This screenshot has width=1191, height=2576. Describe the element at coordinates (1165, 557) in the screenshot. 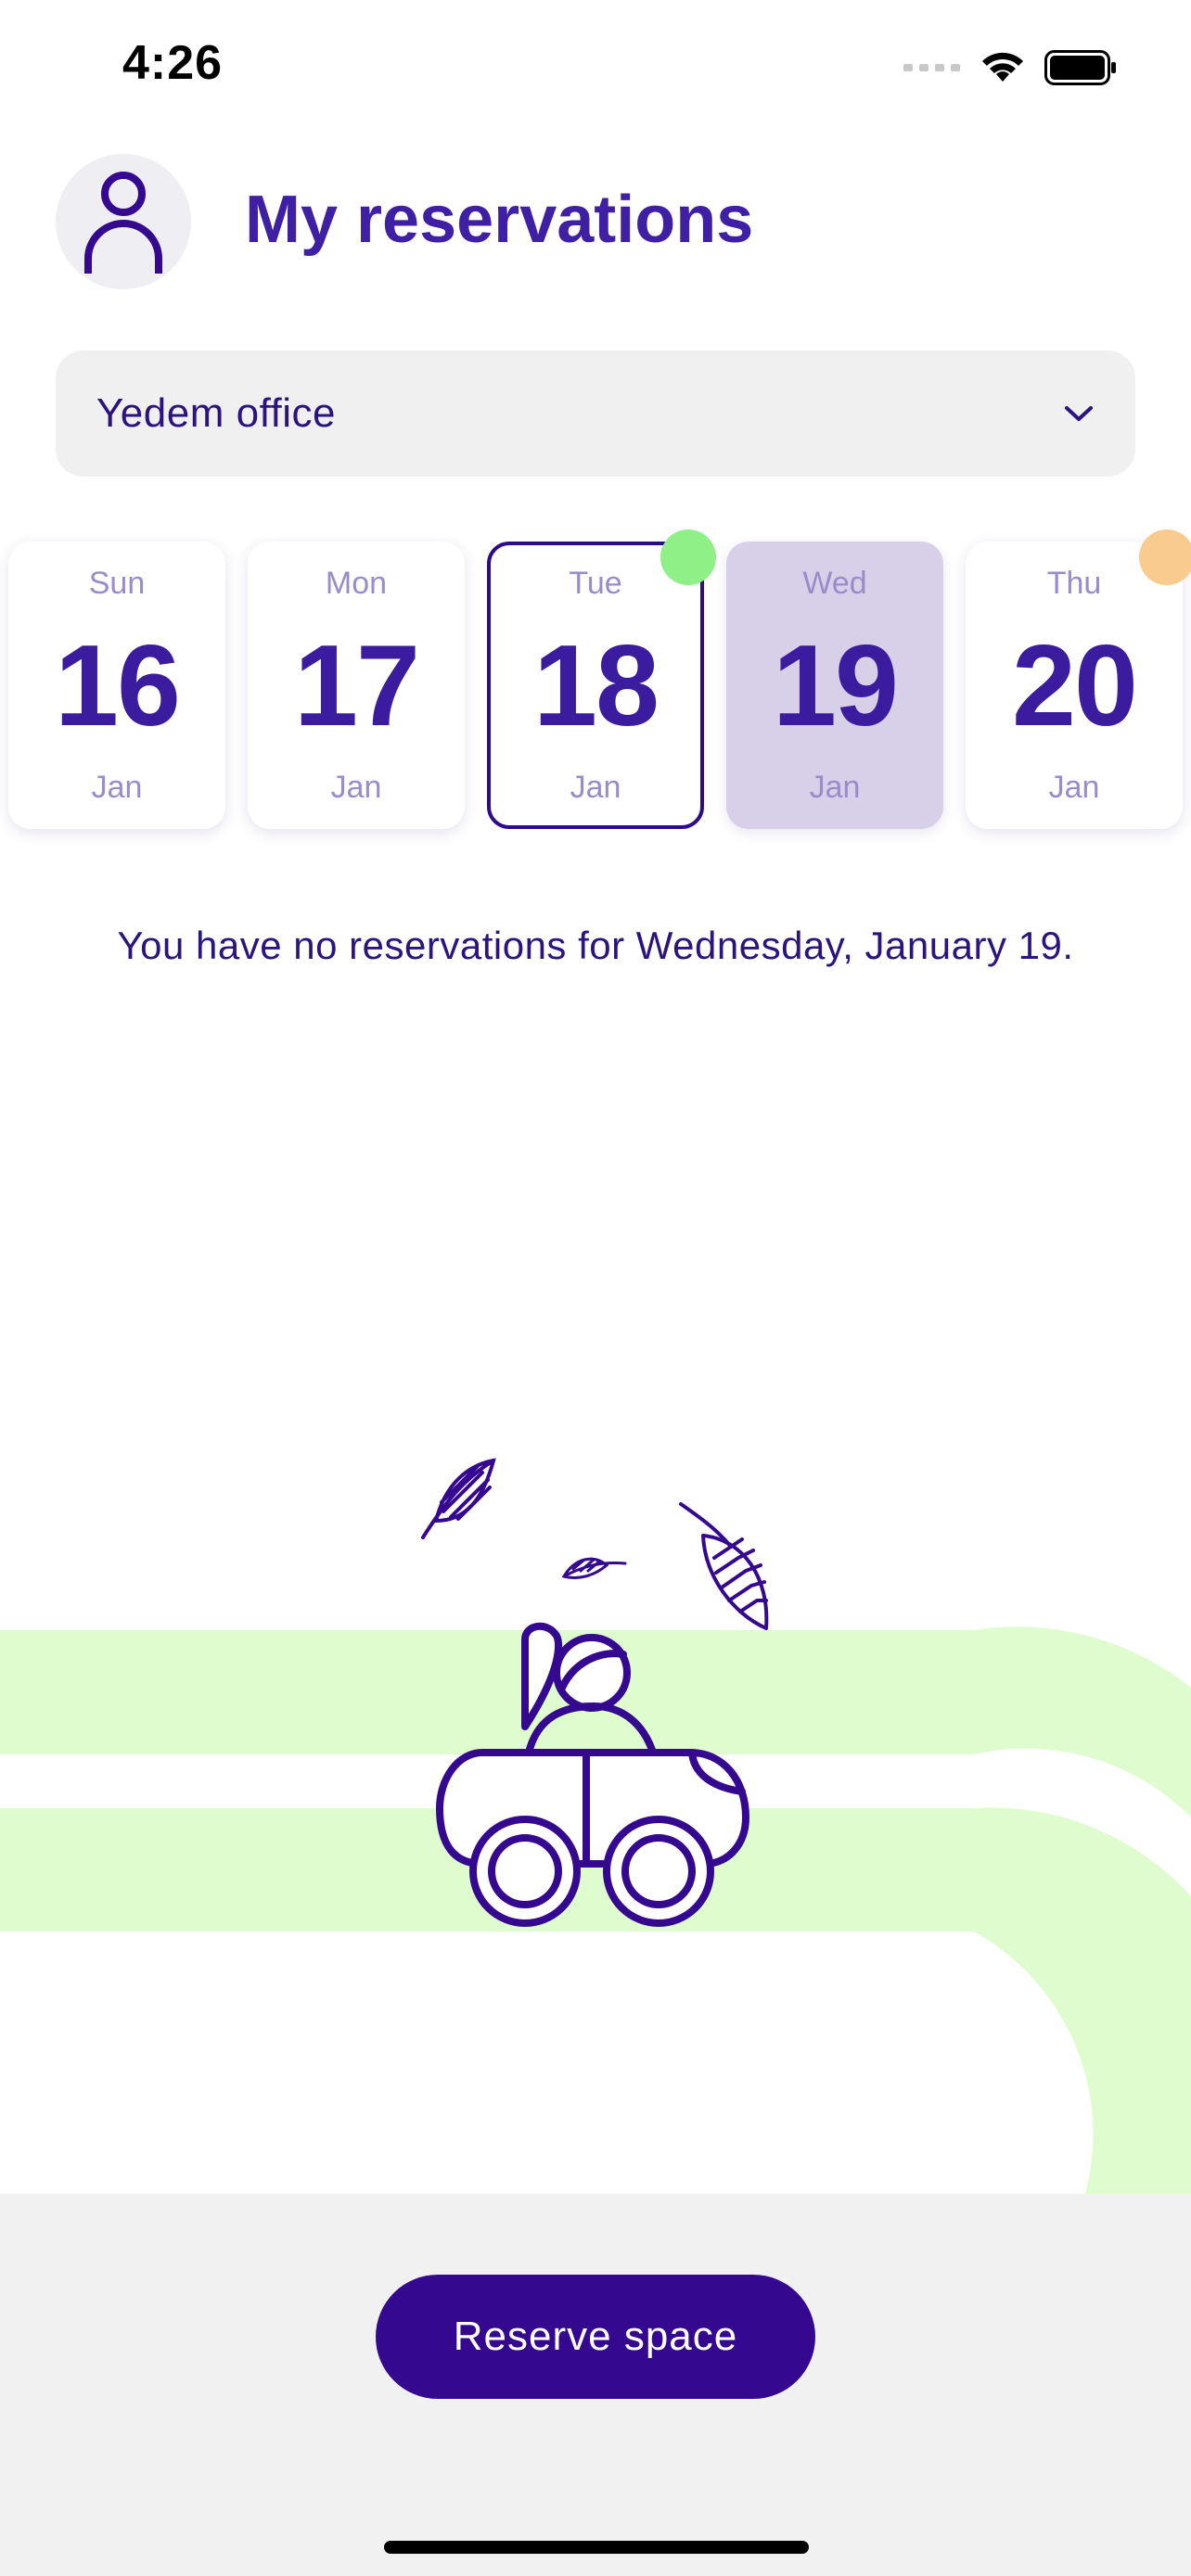

I see `reservation-indicator-dot` at that location.